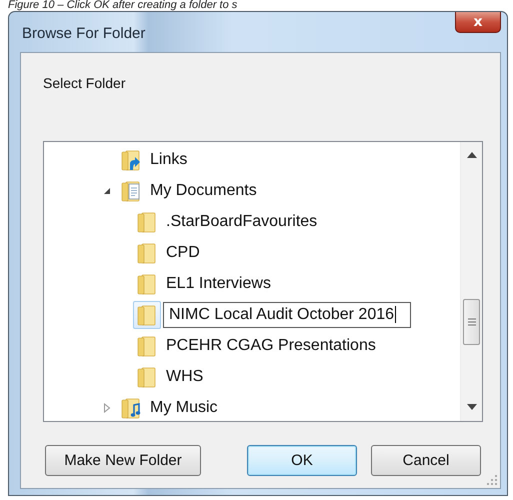 This screenshot has width=513, height=500. Describe the element at coordinates (252, 252) in the screenshot. I see `tree-row: CPD` at that location.